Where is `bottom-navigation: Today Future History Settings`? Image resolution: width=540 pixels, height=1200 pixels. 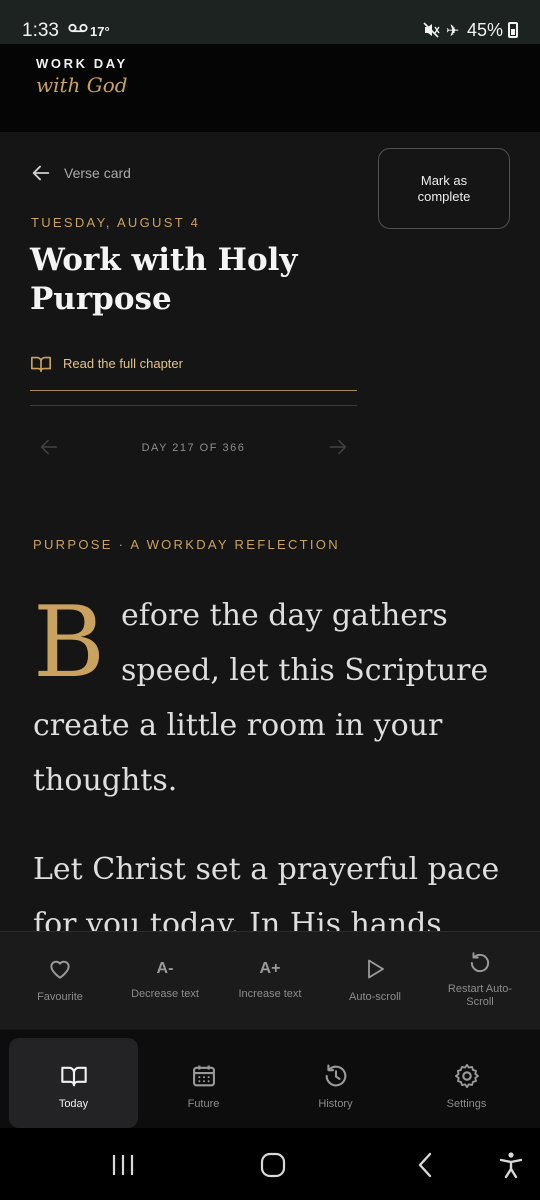 bottom-navigation: Today Future History Settings is located at coordinates (270, 1079).